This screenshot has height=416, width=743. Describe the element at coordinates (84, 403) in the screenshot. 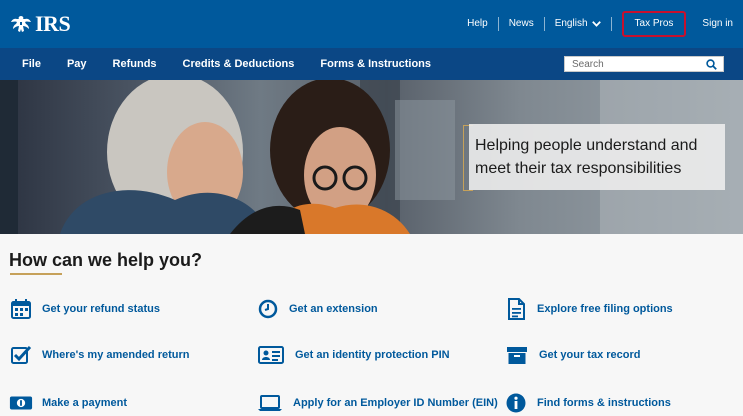

I see `link-label: Make a payment` at that location.